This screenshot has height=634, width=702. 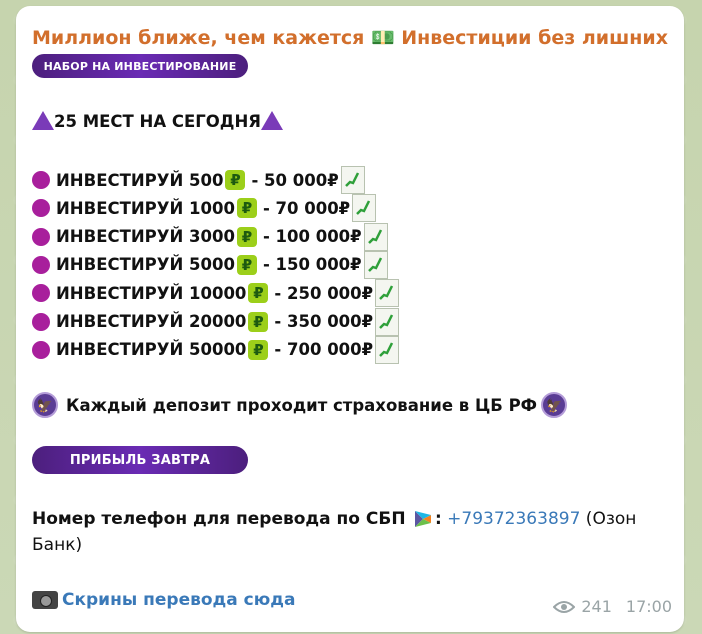 I want to click on phone-label: Номер телефон для перевода по СБП, so click(x=219, y=519).